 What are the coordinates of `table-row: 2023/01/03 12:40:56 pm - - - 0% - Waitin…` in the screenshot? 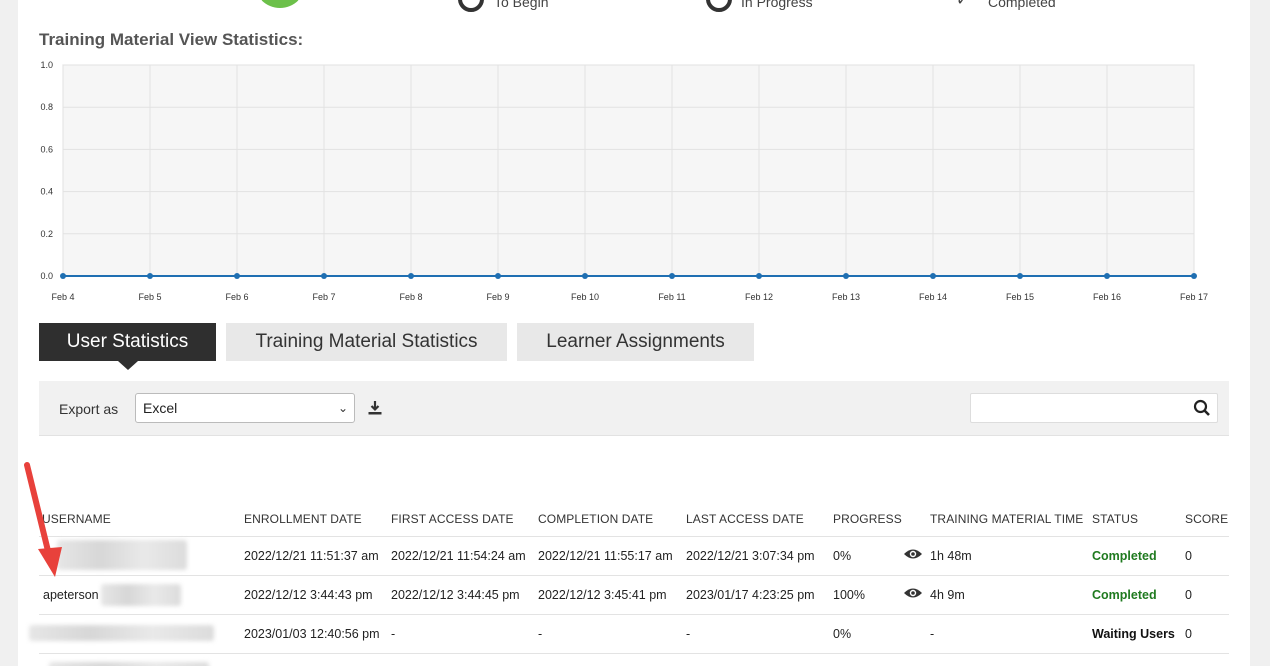 It's located at (629, 633).